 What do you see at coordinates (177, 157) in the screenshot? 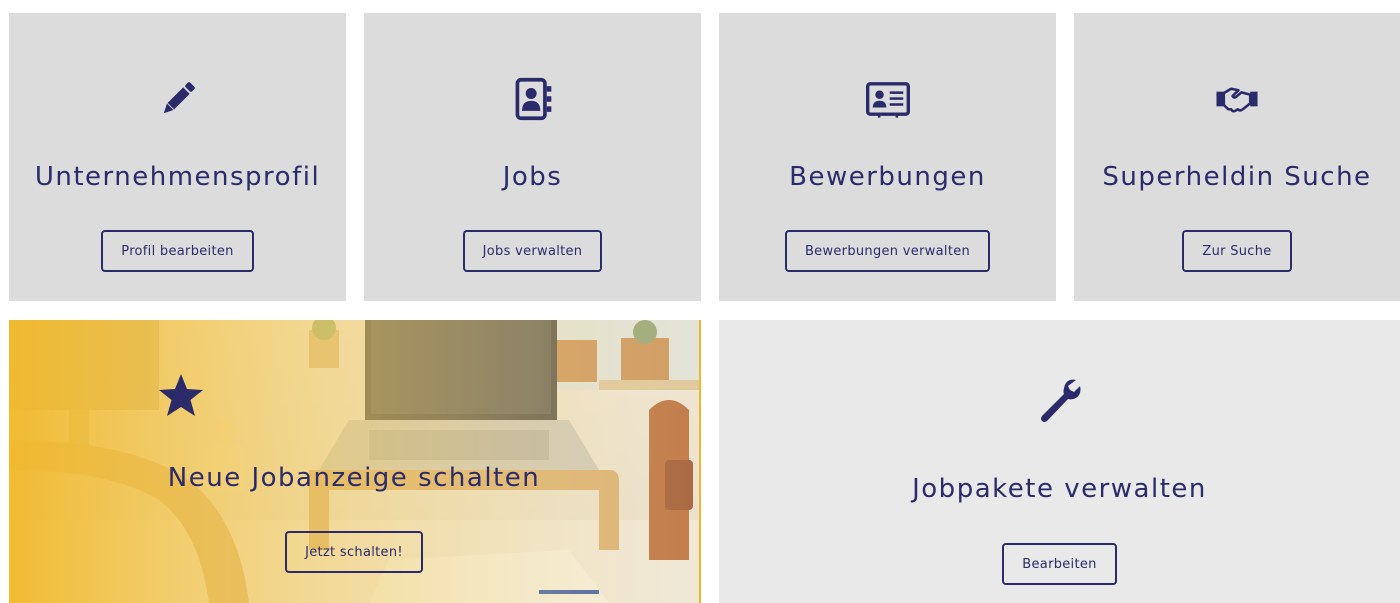
I see `tile-company-profile: Unternehmensprofil Profil bearbeiten` at bounding box center [177, 157].